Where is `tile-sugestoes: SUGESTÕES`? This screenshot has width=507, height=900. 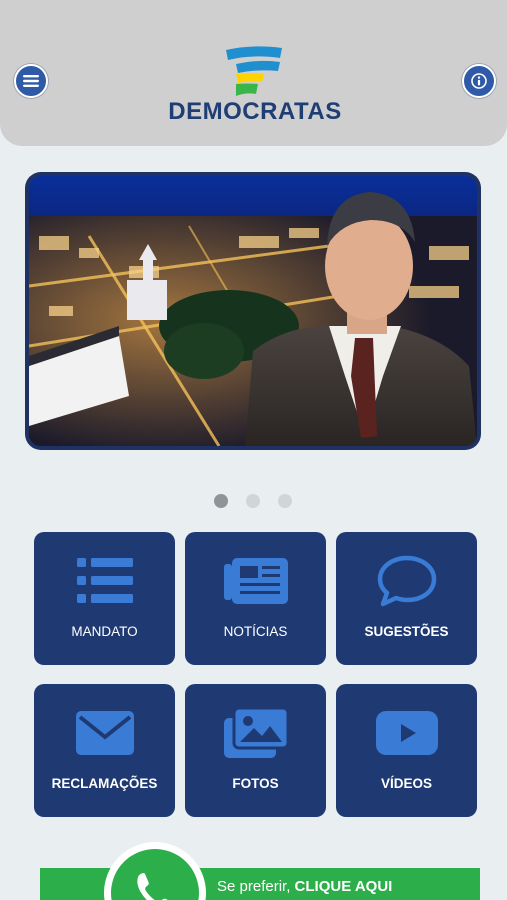 tile-sugestoes: SUGESTÕES is located at coordinates (406, 598).